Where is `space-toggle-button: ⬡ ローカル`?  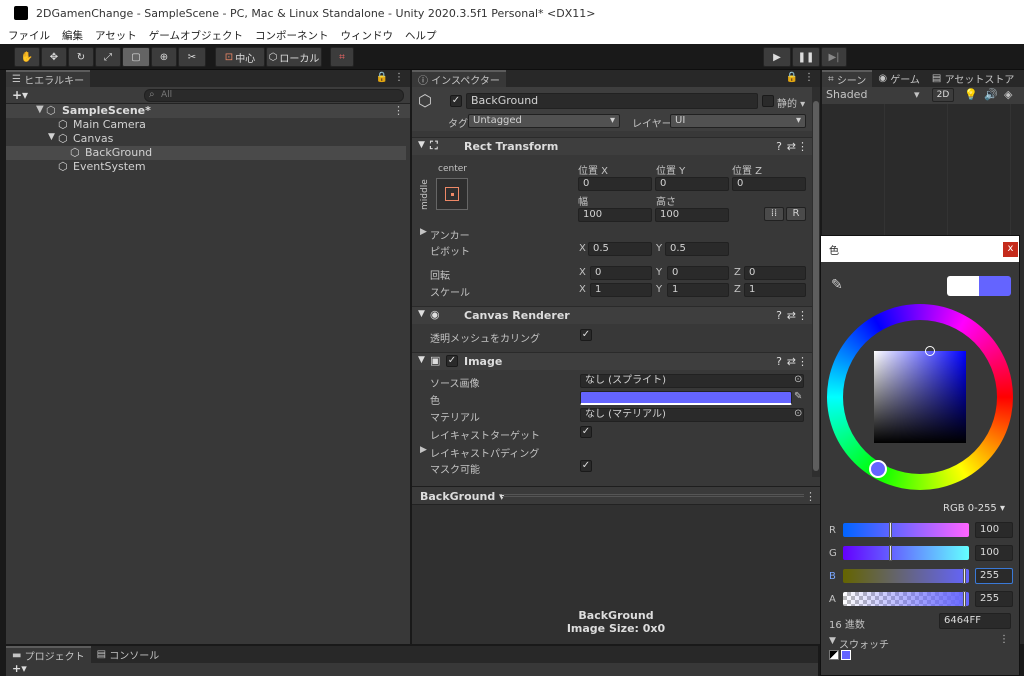
space-toggle-button: ⬡ ローカル is located at coordinates (294, 57).